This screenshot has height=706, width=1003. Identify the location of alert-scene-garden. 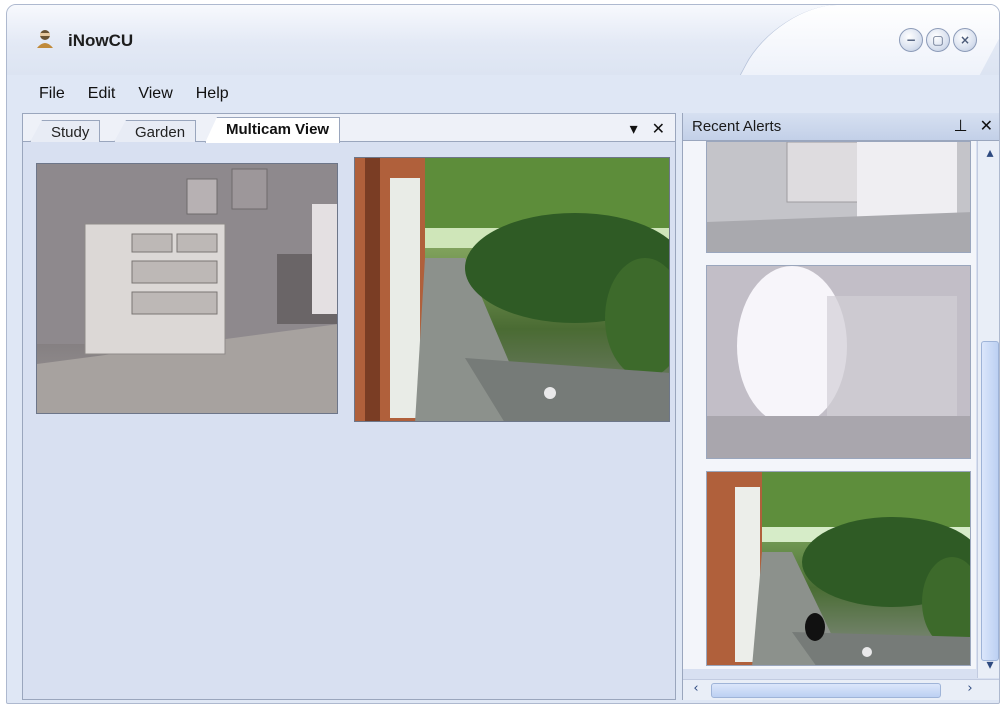
(838, 568).